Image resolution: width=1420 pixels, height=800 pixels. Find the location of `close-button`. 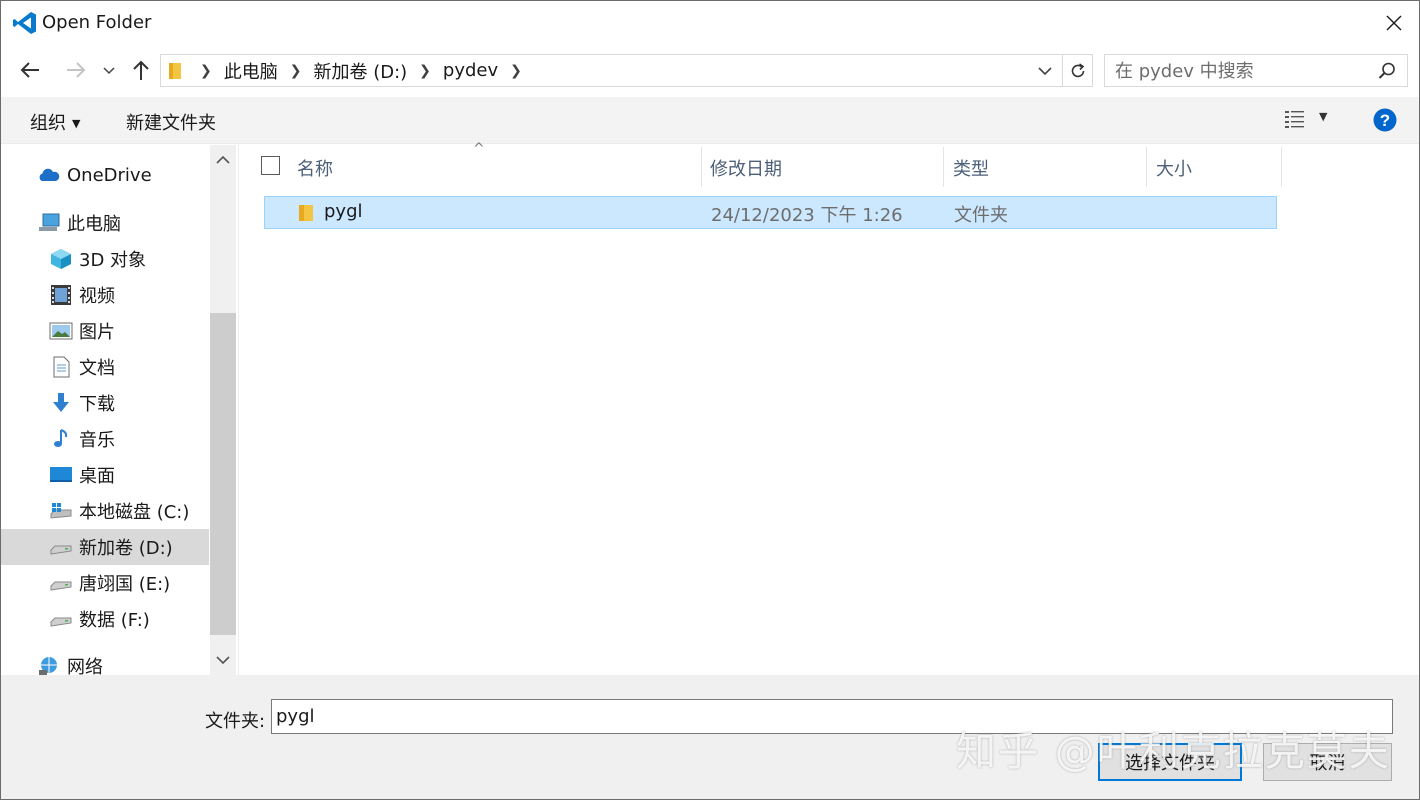

close-button is located at coordinates (1394, 23).